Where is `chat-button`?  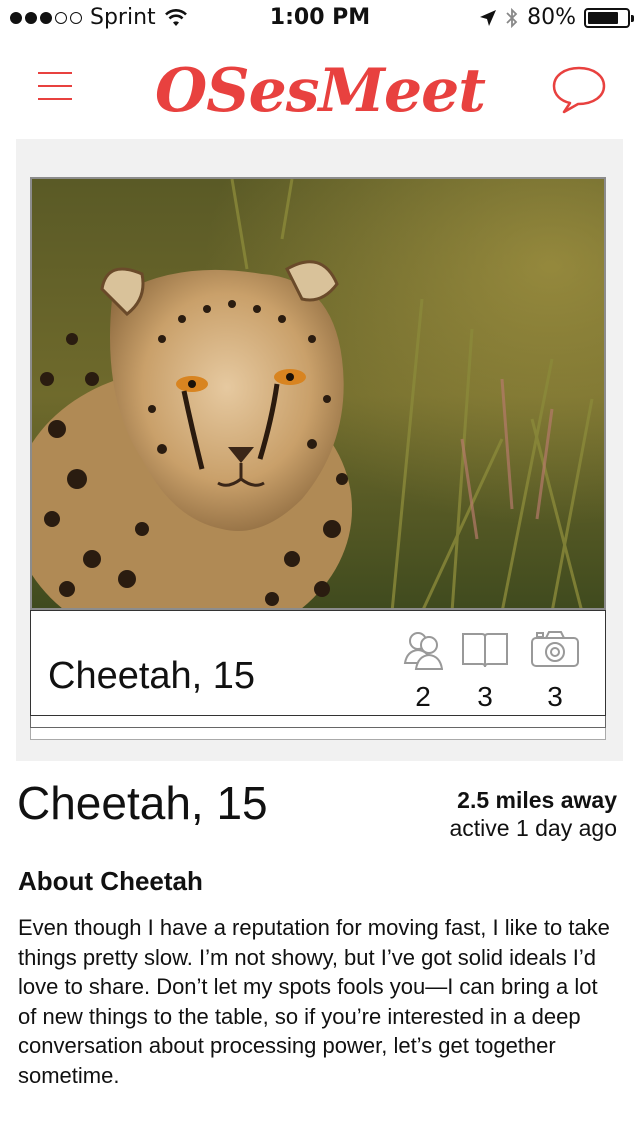
chat-button is located at coordinates (579, 90).